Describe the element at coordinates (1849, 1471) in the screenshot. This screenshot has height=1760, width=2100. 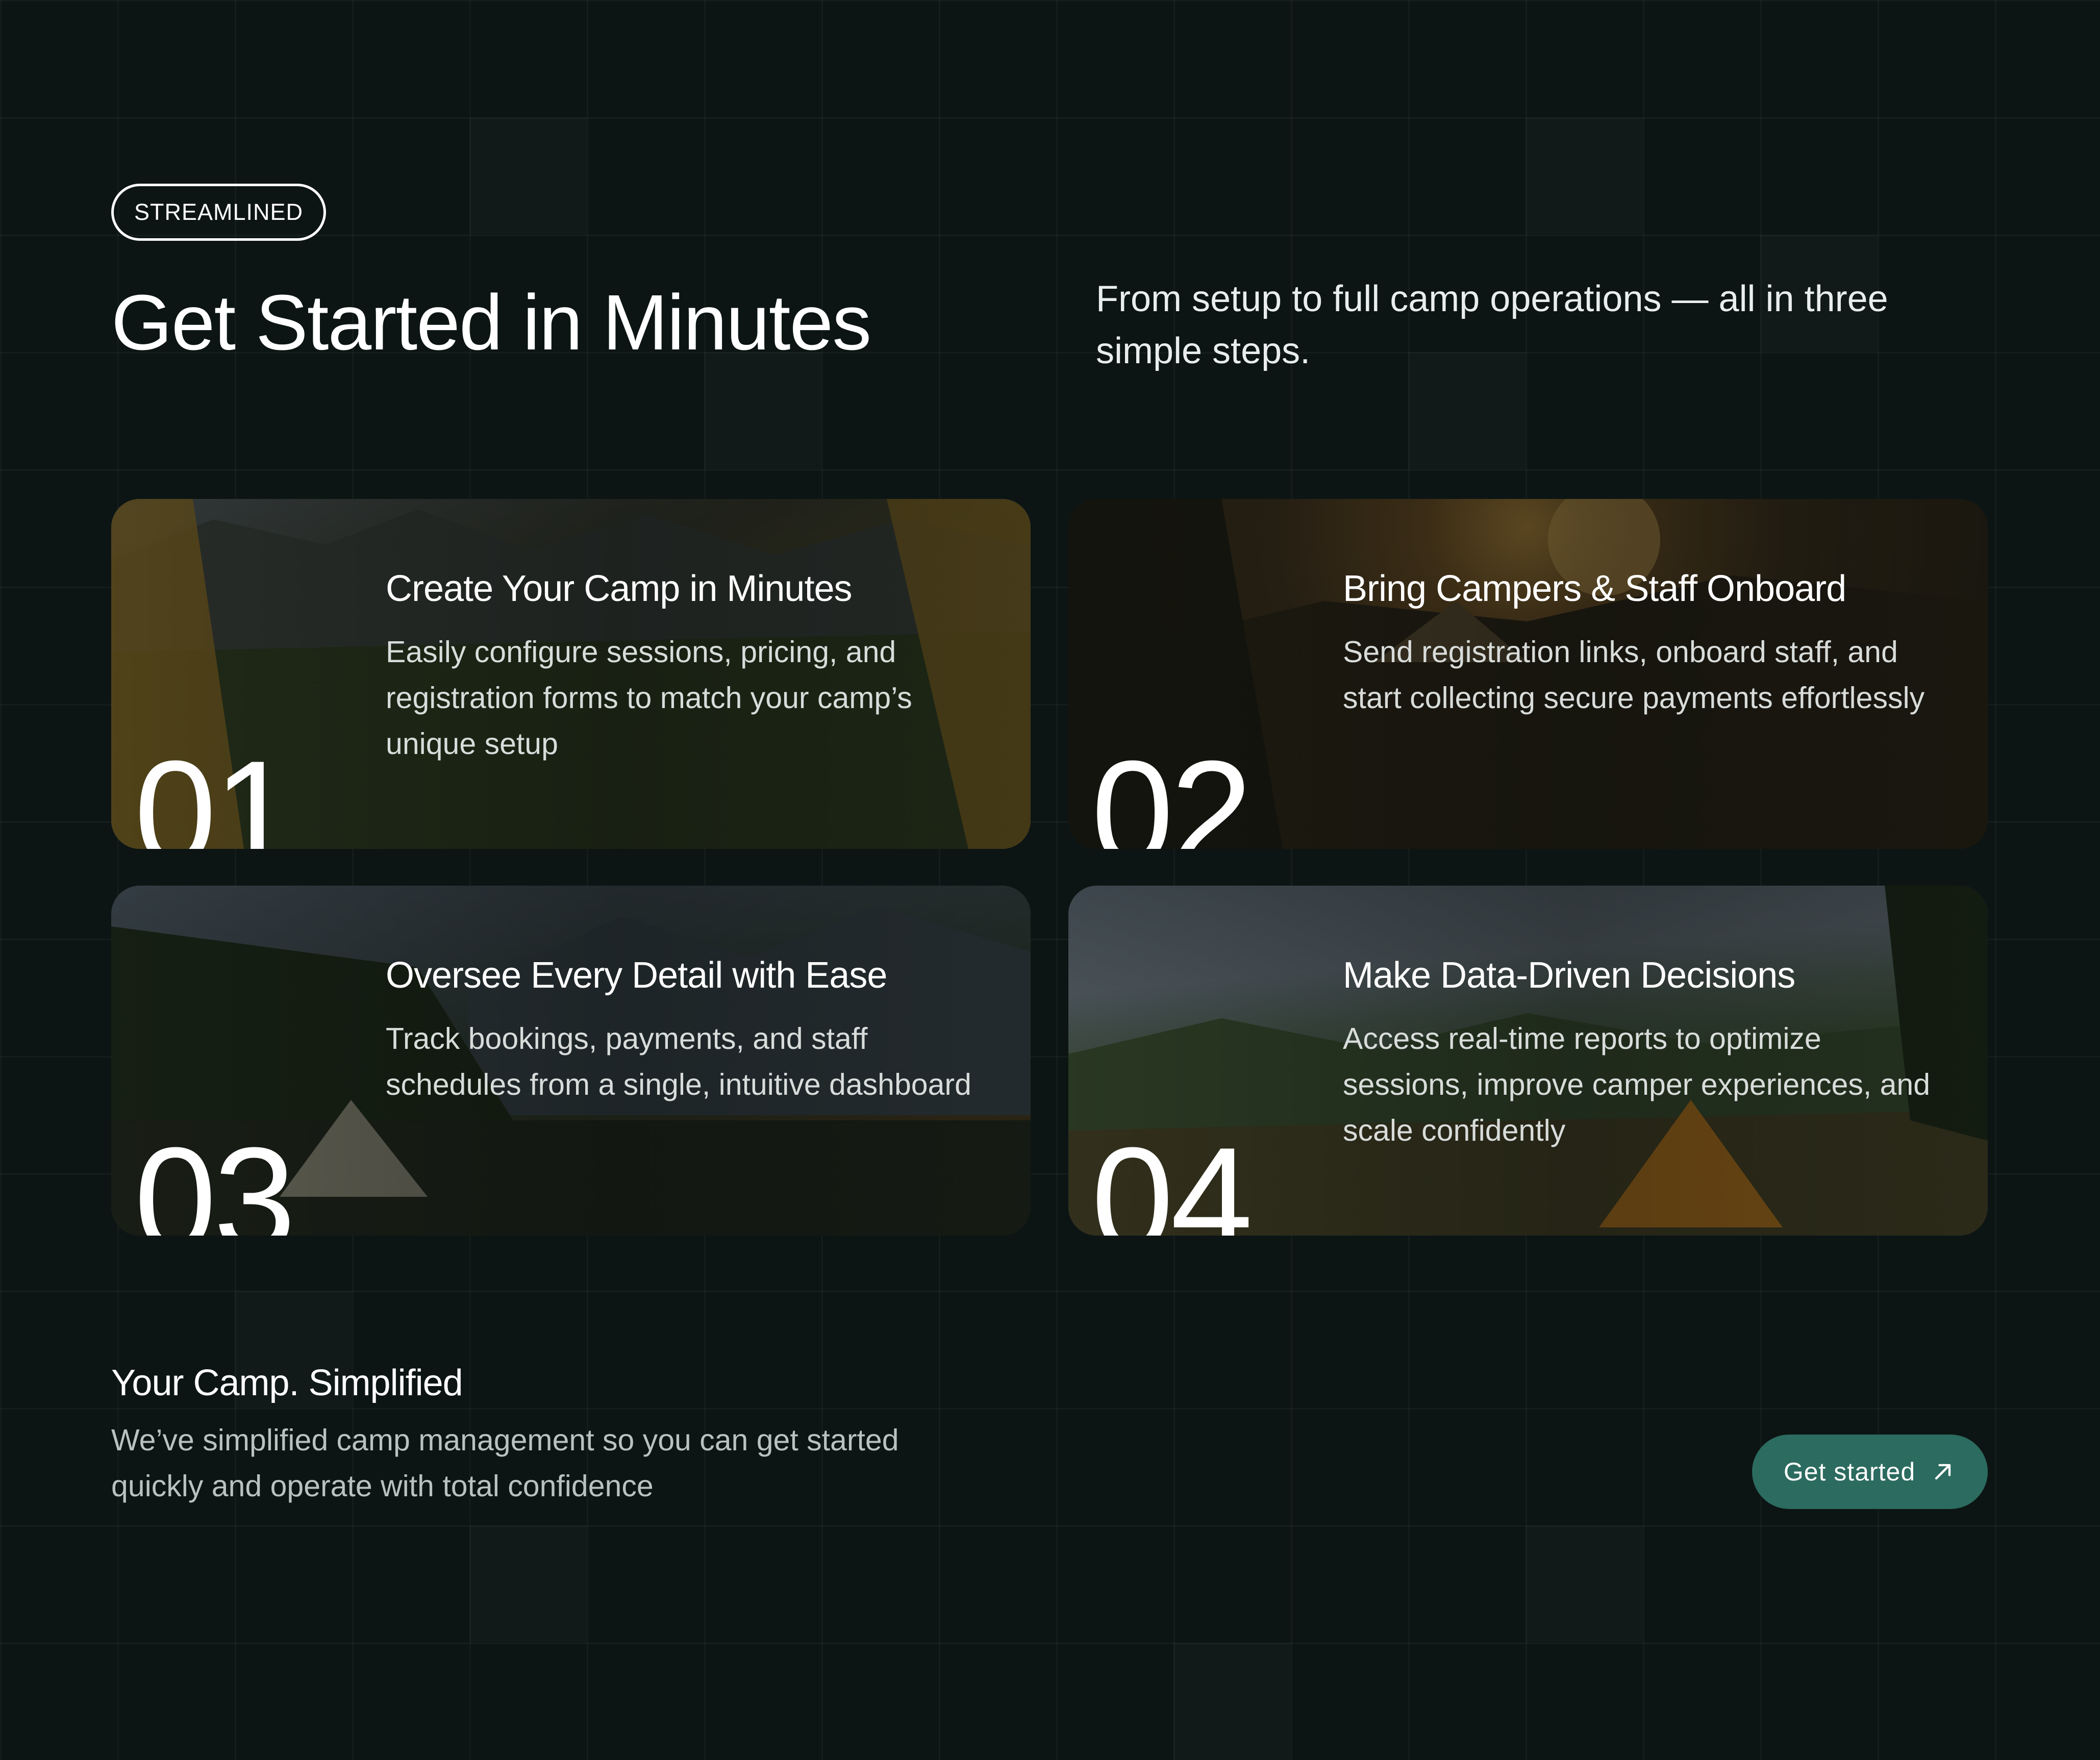
I see `get-started-label: Get started` at that location.